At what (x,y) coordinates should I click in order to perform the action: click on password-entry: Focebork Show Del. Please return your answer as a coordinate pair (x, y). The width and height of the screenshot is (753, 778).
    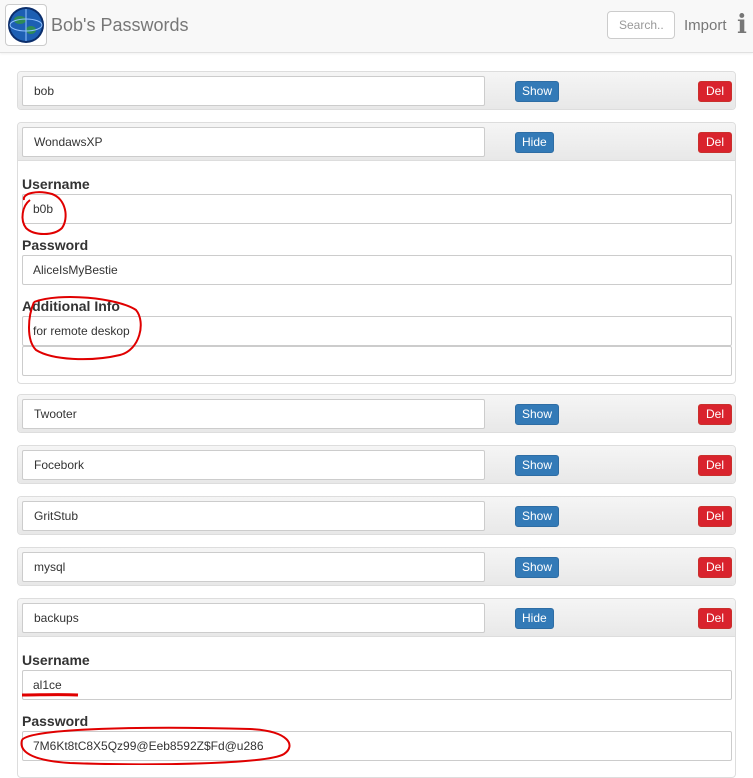
    Looking at the image, I should click on (376, 464).